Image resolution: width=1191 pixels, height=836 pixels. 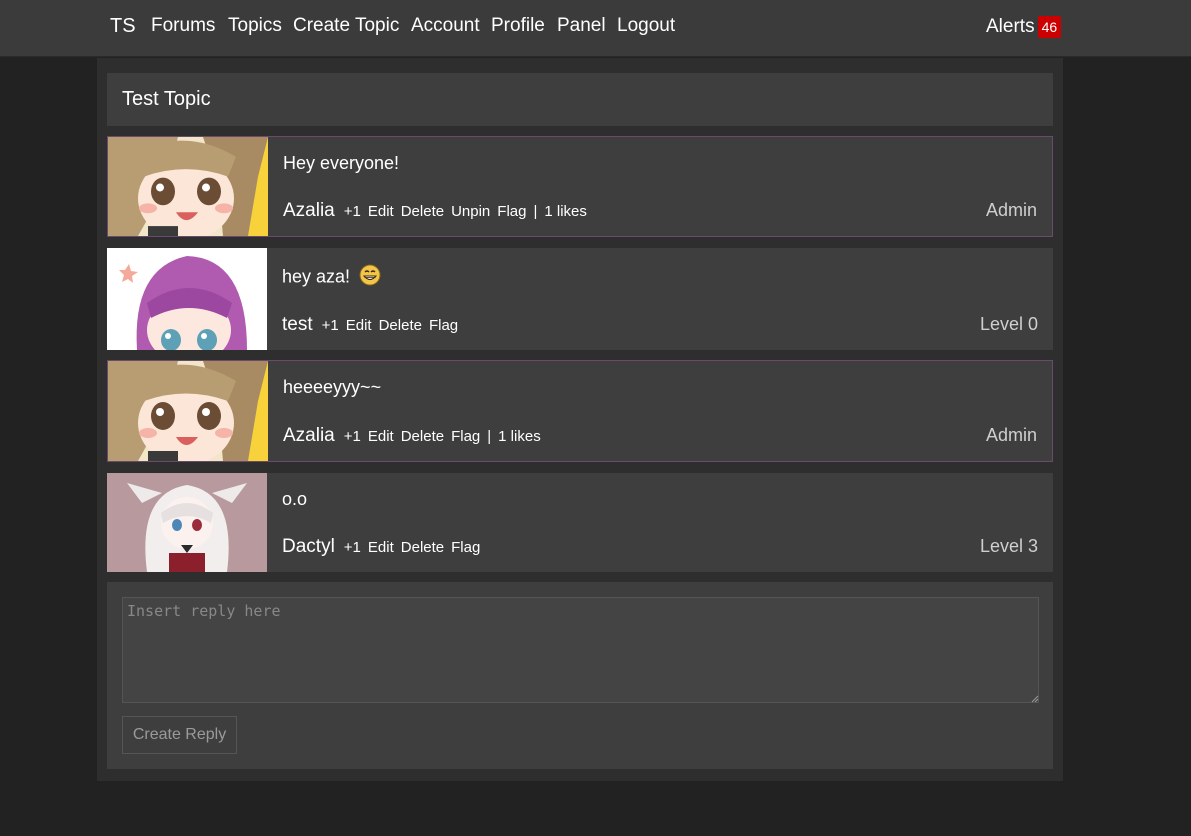 What do you see at coordinates (255, 26) in the screenshot?
I see `nav-topics: Topics` at bounding box center [255, 26].